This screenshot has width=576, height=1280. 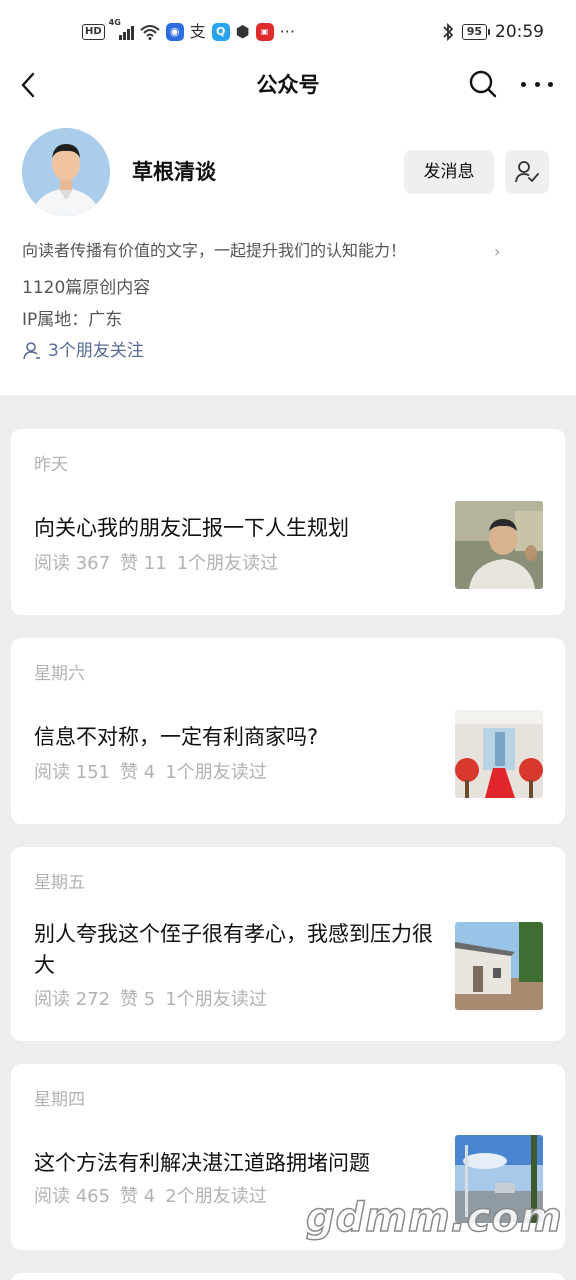 I want to click on more-button, so click(x=537, y=84).